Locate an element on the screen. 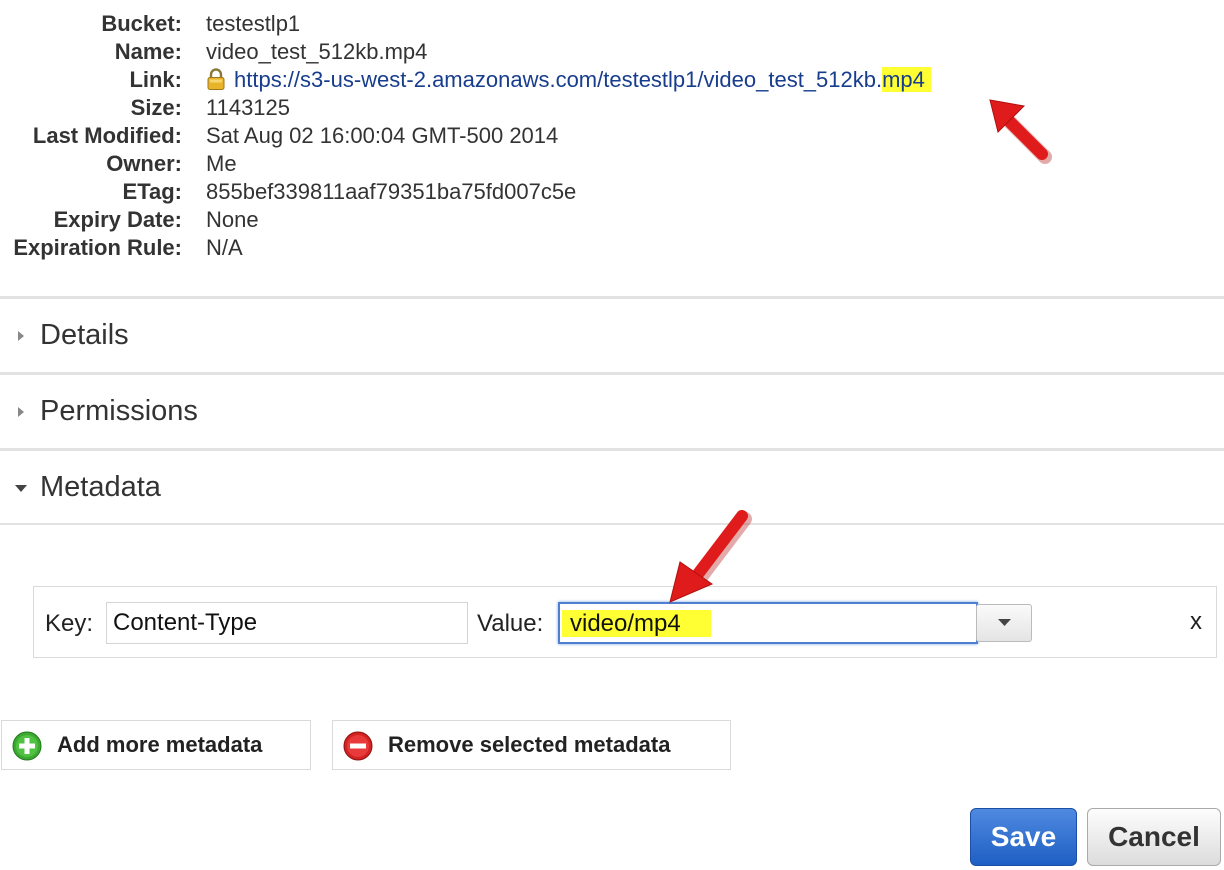  lock-icon is located at coordinates (216, 79).